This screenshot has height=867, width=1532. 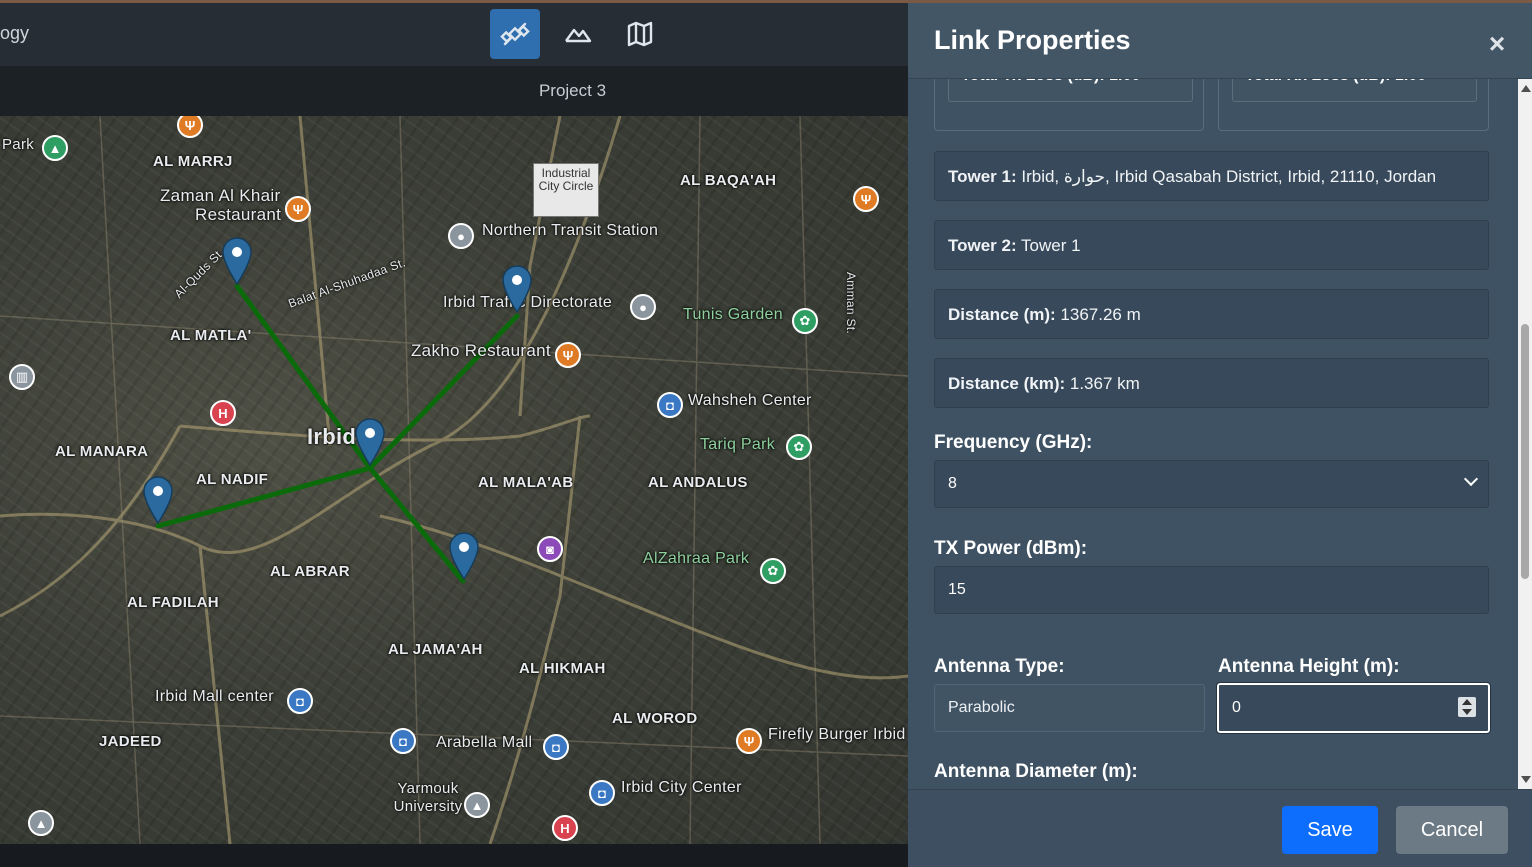 I want to click on tower1-label: Tower 1:, so click(x=982, y=176).